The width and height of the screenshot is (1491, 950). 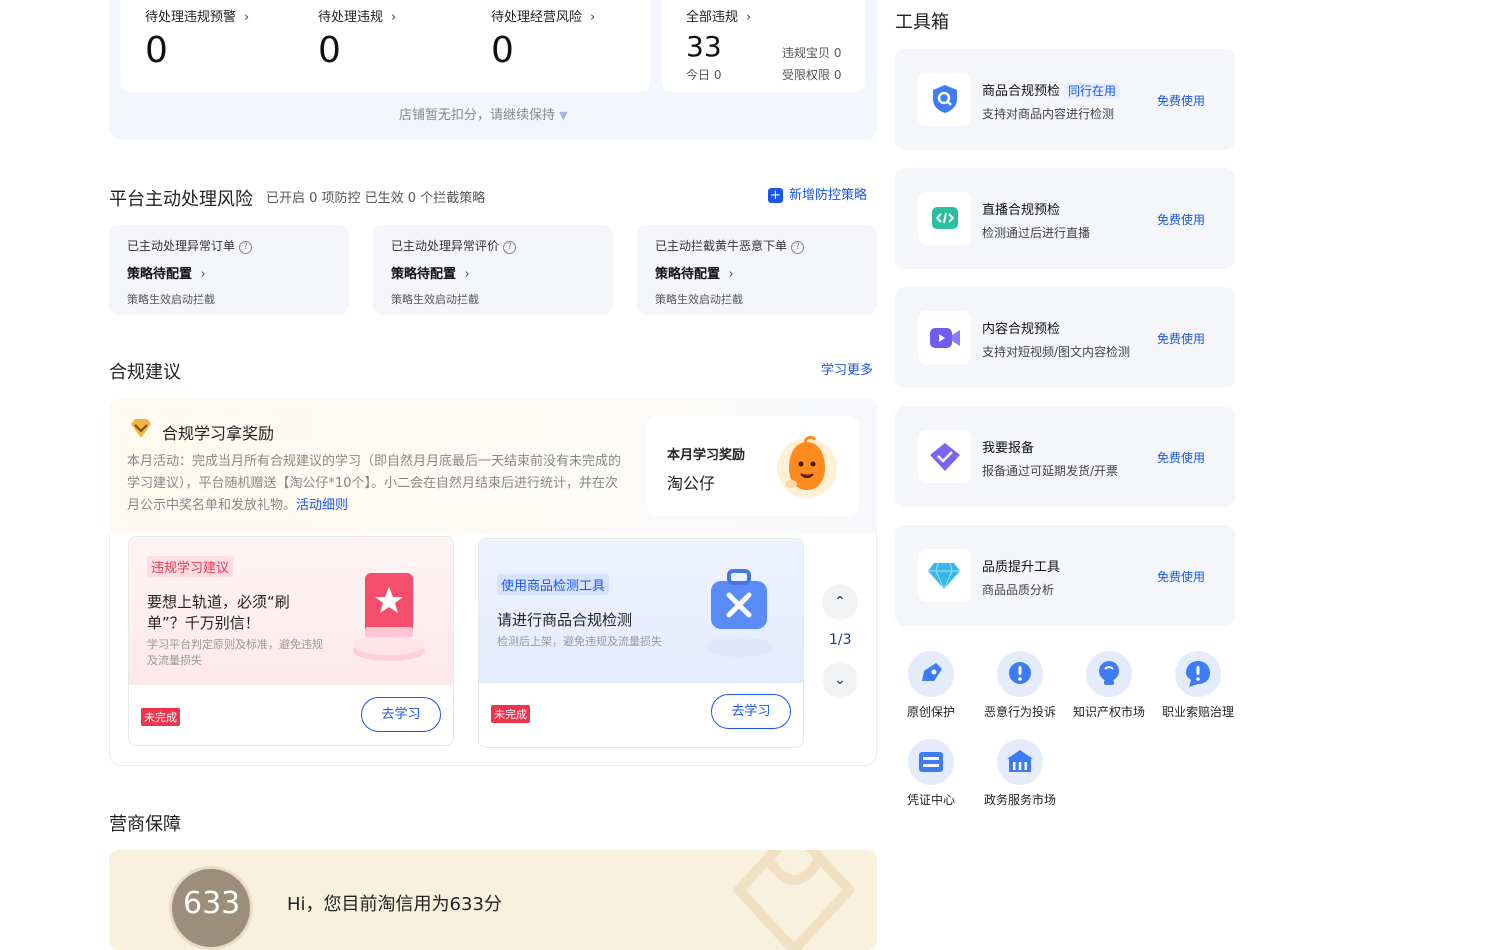 I want to click on lesson-title: 请进行商品合规检测, so click(x=565, y=620).